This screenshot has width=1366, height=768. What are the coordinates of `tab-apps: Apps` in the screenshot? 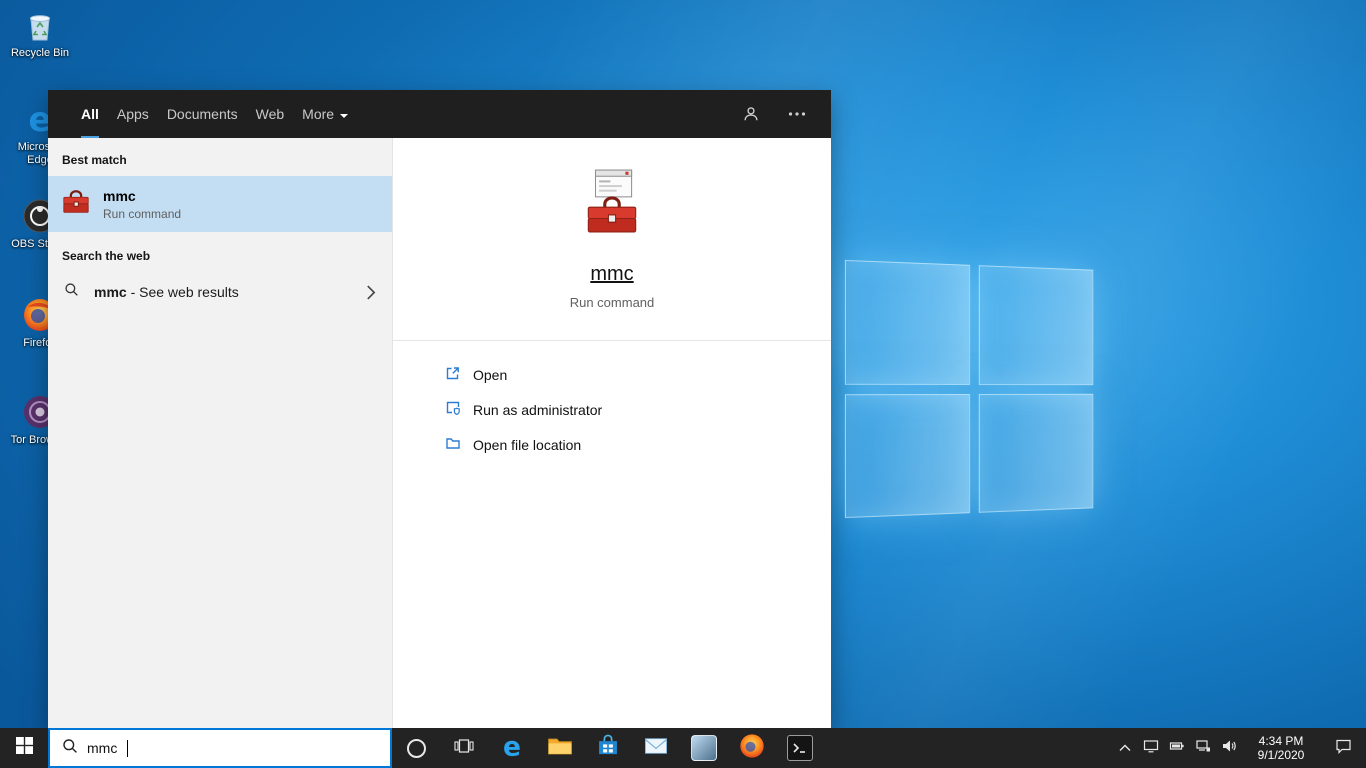 It's located at (133, 114).